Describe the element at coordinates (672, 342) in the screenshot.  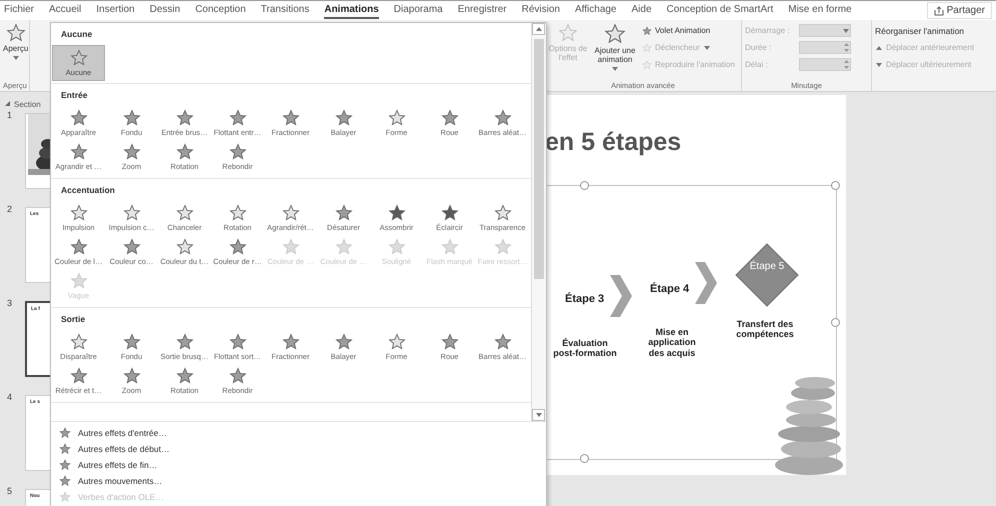
I see `step-caption: Mise en application des acquis` at that location.